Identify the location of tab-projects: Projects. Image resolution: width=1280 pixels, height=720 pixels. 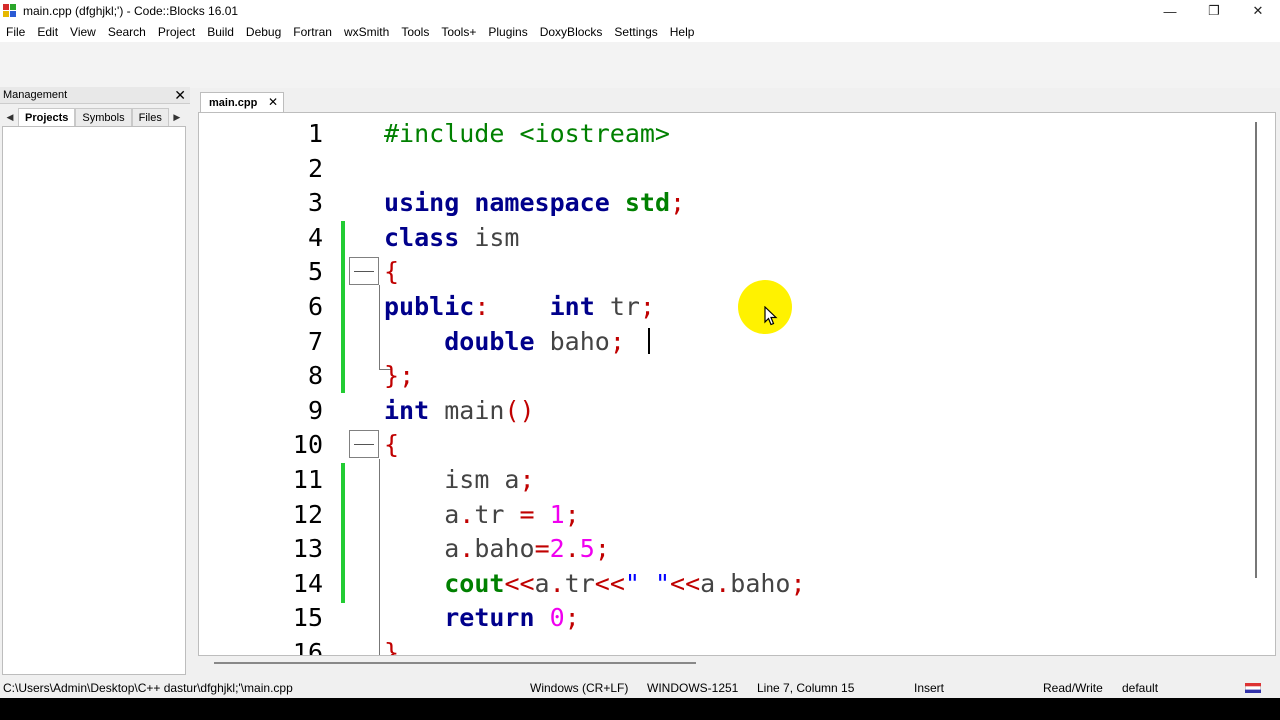
(47, 117).